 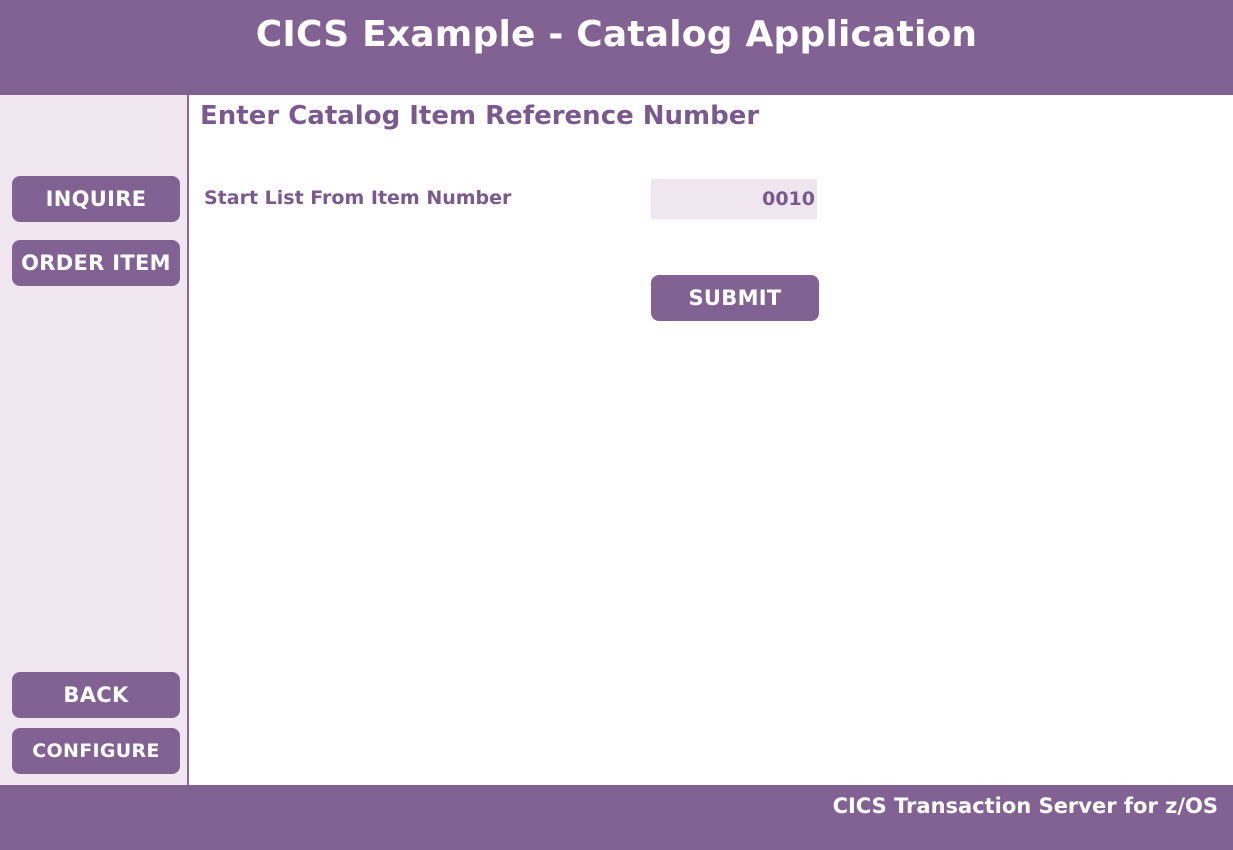 I want to click on back-button: BACK, so click(x=96, y=695).